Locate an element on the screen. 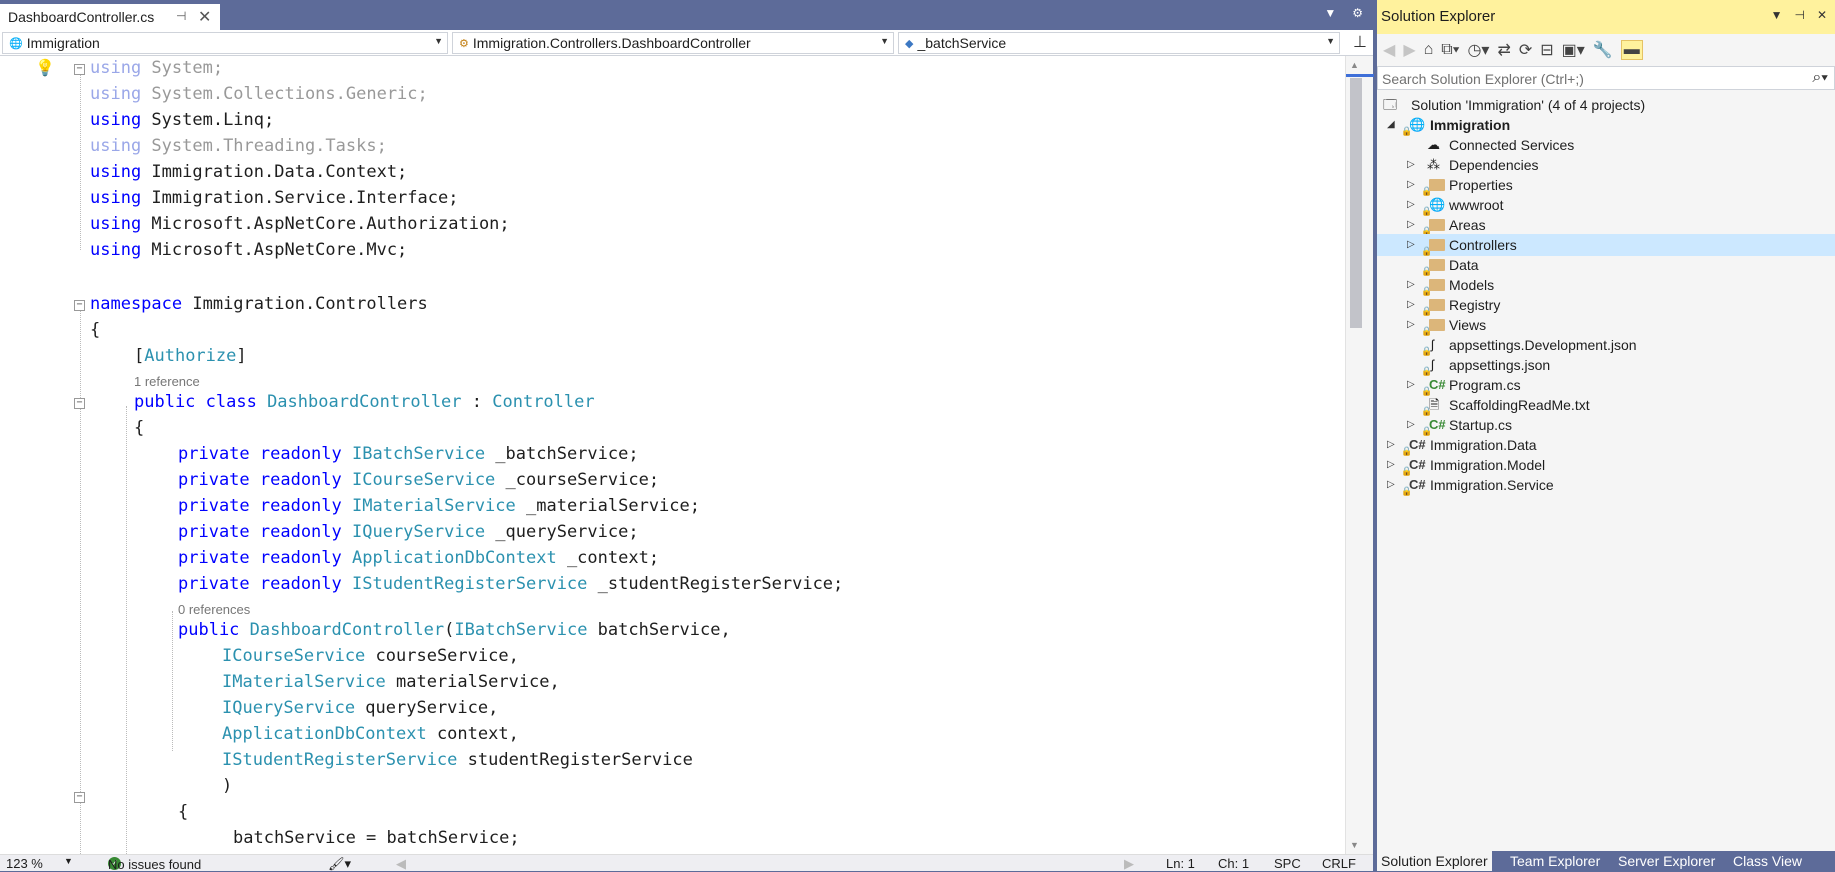  tree-item: 🔒 Data is located at coordinates (1606, 265).